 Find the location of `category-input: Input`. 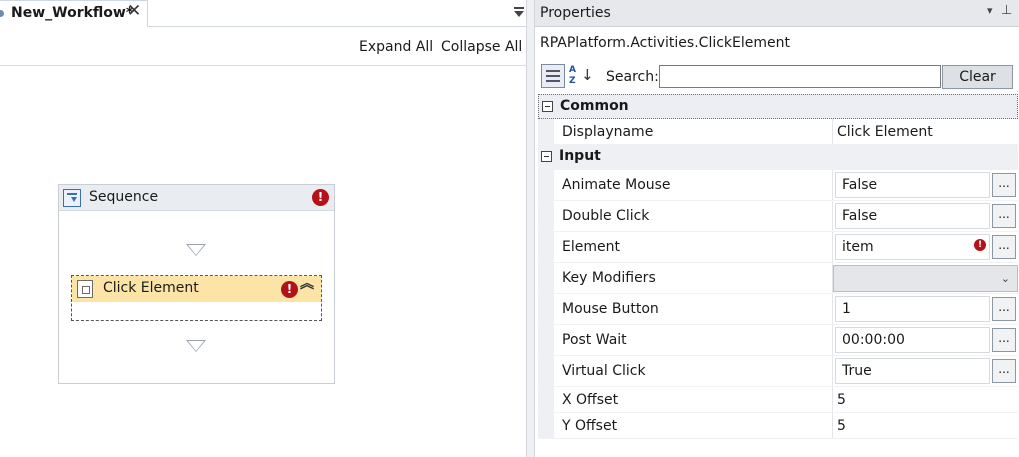

category-input: Input is located at coordinates (778, 157).